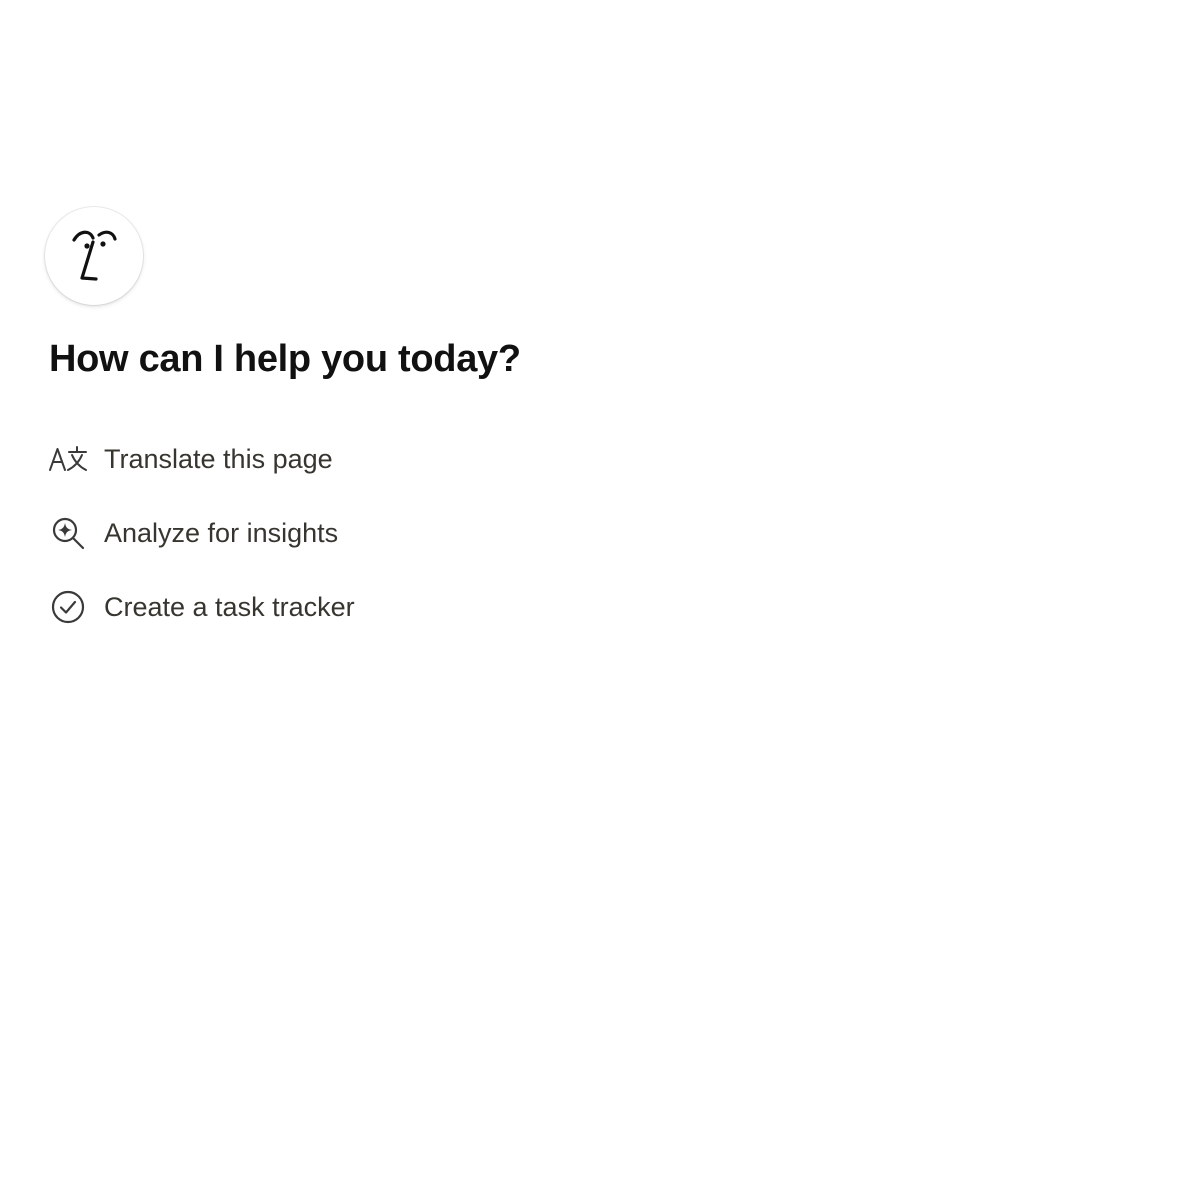 The width and height of the screenshot is (1200, 1200). What do you see at coordinates (229, 606) in the screenshot?
I see `suggestion-label: Create a task tracker` at bounding box center [229, 606].